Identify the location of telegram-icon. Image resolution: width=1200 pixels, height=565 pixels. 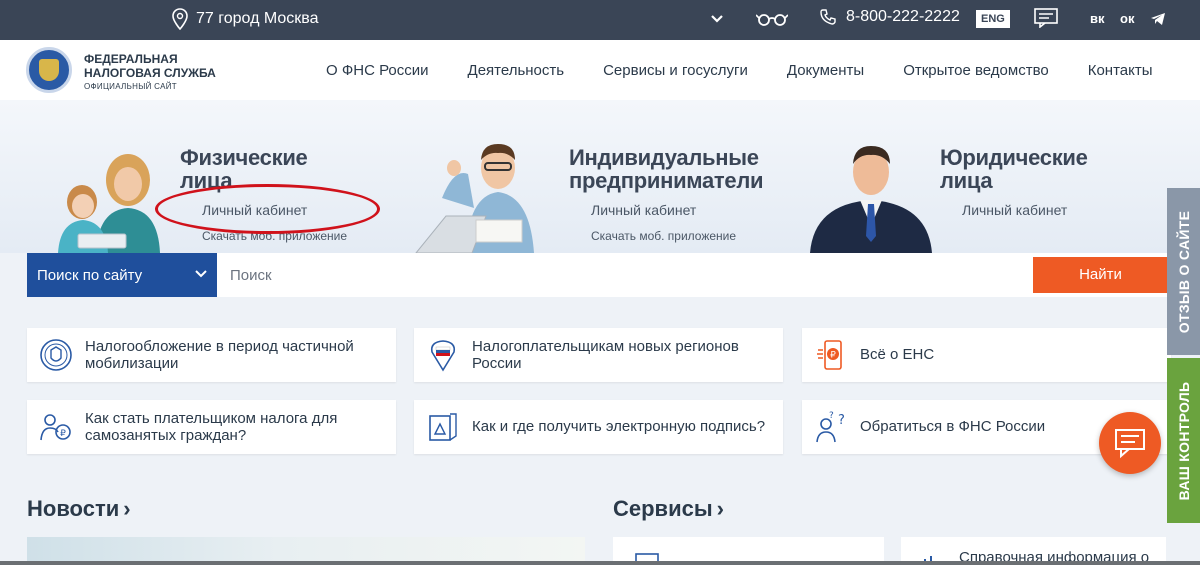
(1158, 19).